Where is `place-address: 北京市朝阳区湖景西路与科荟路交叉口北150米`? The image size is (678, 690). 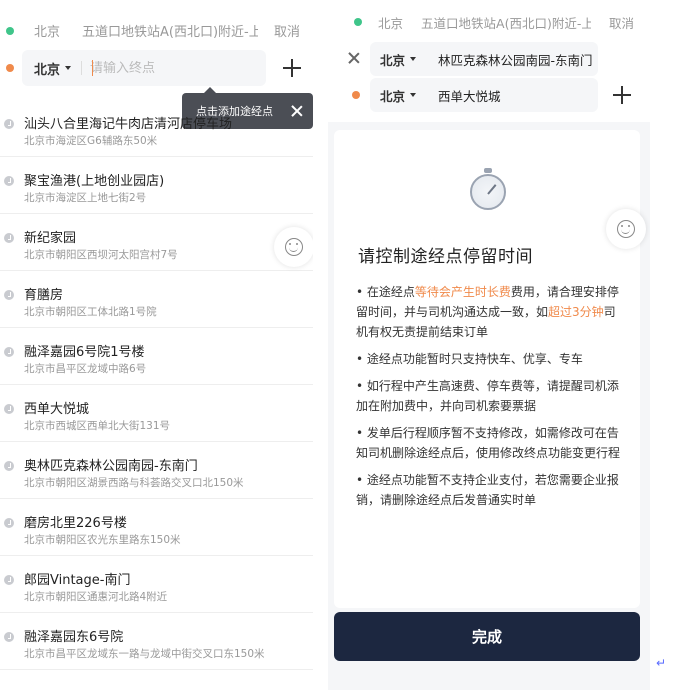
place-address: 北京市朝阳区湖景西路与科荟路交叉口北150米 is located at coordinates (134, 483).